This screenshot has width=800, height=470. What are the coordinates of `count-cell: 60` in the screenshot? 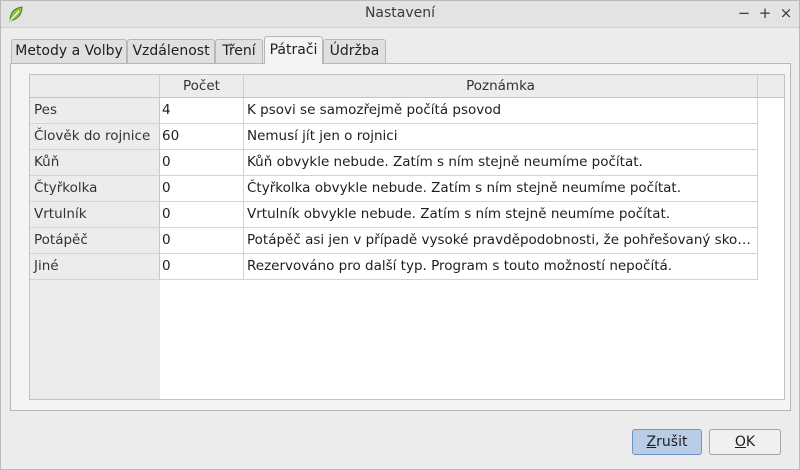 It's located at (202, 137).